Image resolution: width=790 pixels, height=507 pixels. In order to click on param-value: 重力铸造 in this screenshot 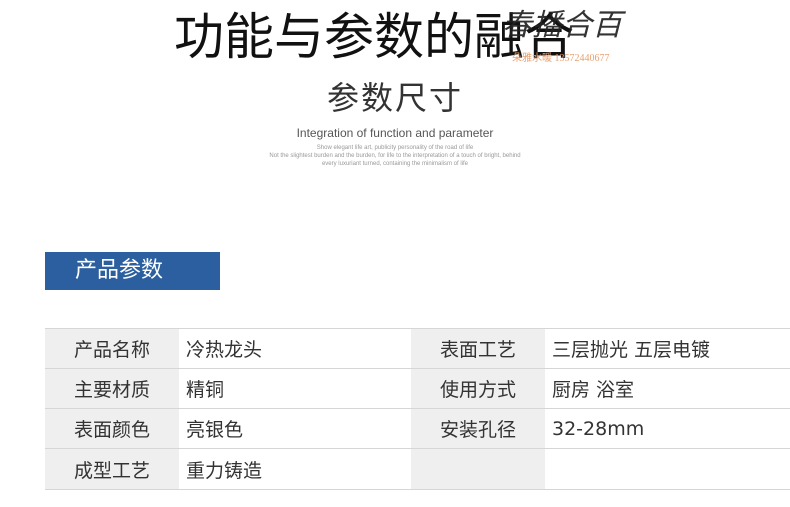, I will do `click(295, 469)`.